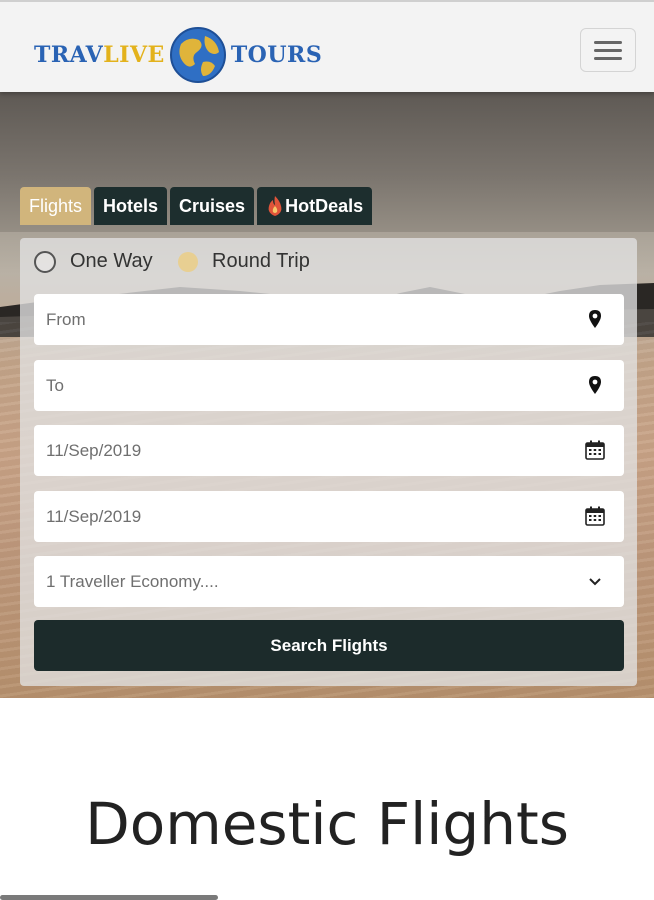 The height and width of the screenshot is (900, 654). I want to click on round-trip-radio, so click(188, 261).